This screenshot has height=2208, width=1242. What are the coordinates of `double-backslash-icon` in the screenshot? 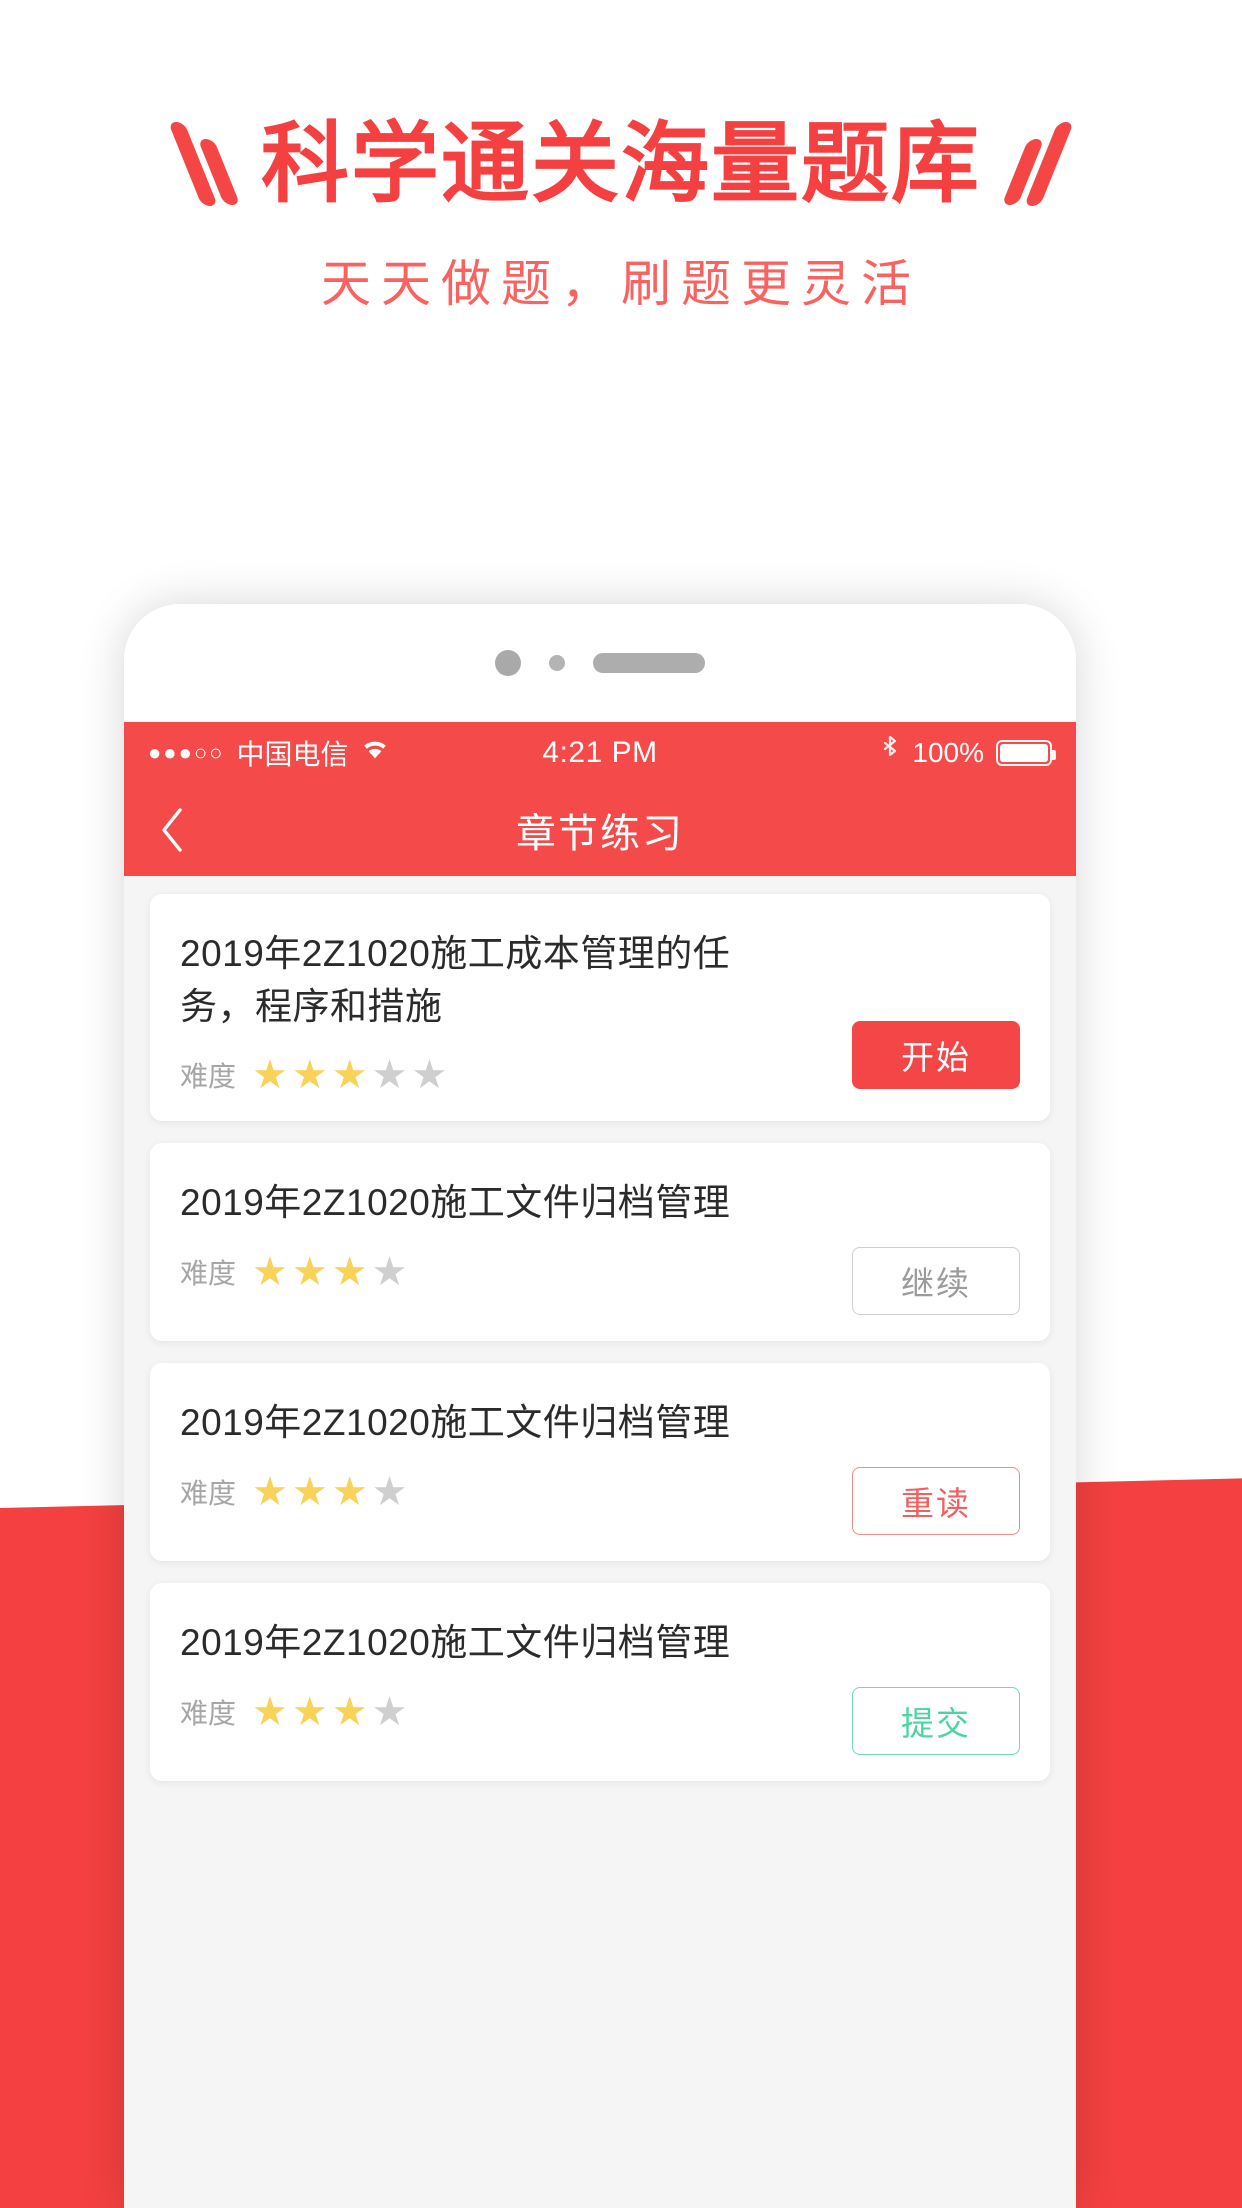 It's located at (204, 164).